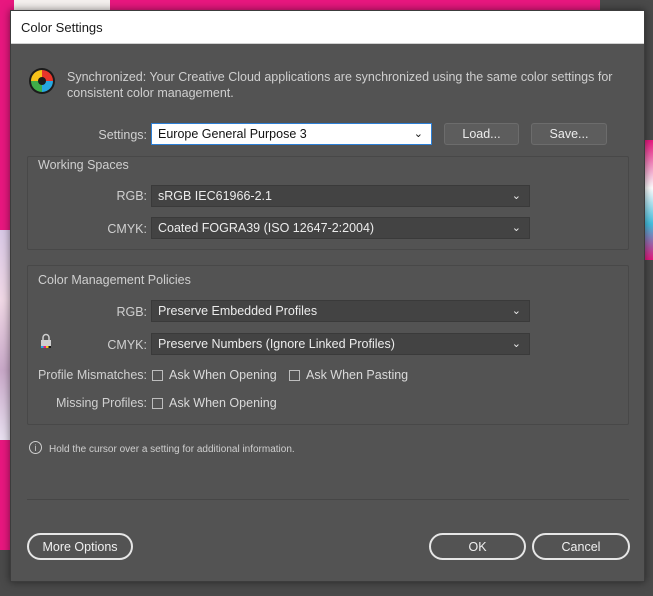 This screenshot has width=653, height=596. What do you see at coordinates (581, 546) in the screenshot?
I see `cancel-button: Cancel` at bounding box center [581, 546].